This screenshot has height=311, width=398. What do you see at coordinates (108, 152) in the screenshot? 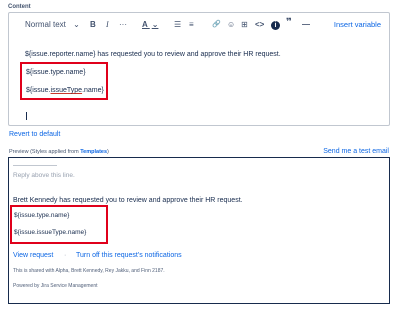
I see `preview-label-suffix: )` at bounding box center [108, 152].